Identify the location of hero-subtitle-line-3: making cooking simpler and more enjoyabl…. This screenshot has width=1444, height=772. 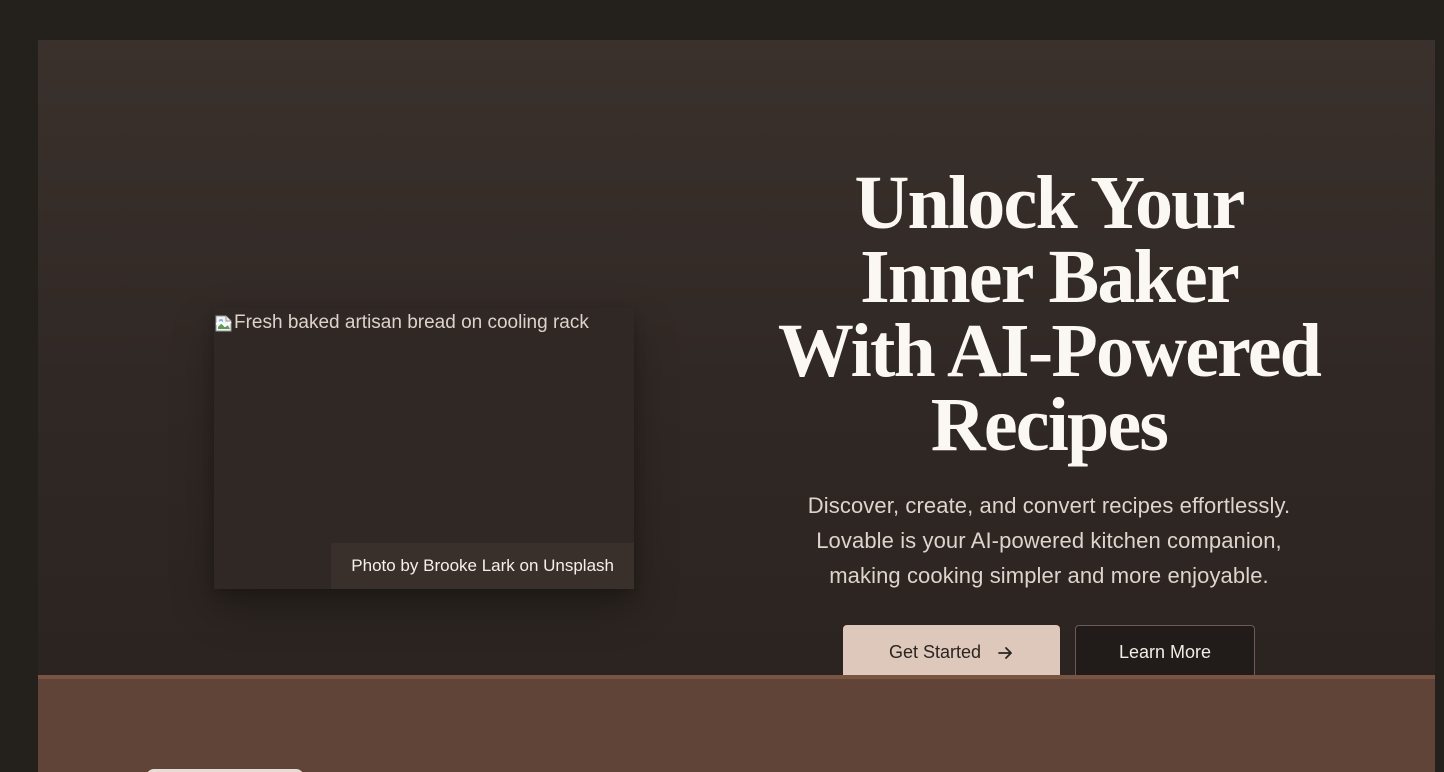
(1049, 575).